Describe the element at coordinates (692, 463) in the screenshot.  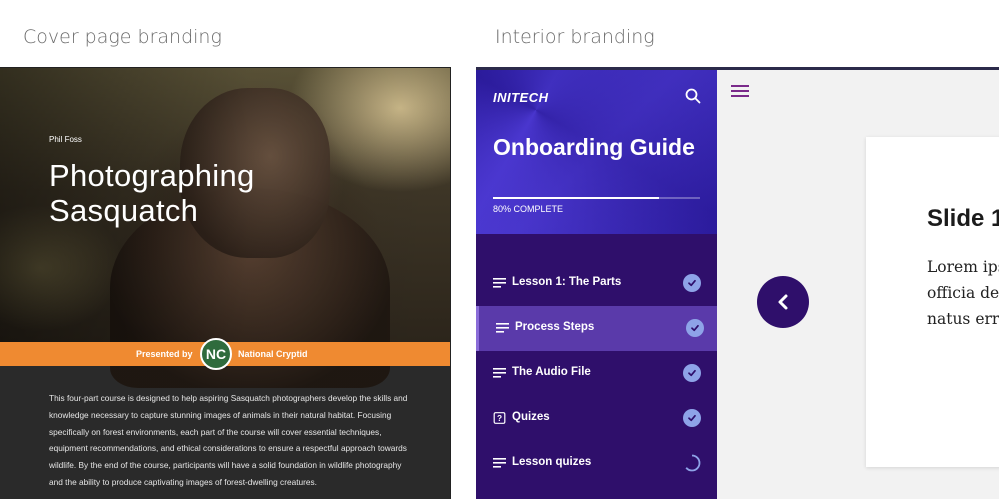
I see `in-progress-icon` at that location.